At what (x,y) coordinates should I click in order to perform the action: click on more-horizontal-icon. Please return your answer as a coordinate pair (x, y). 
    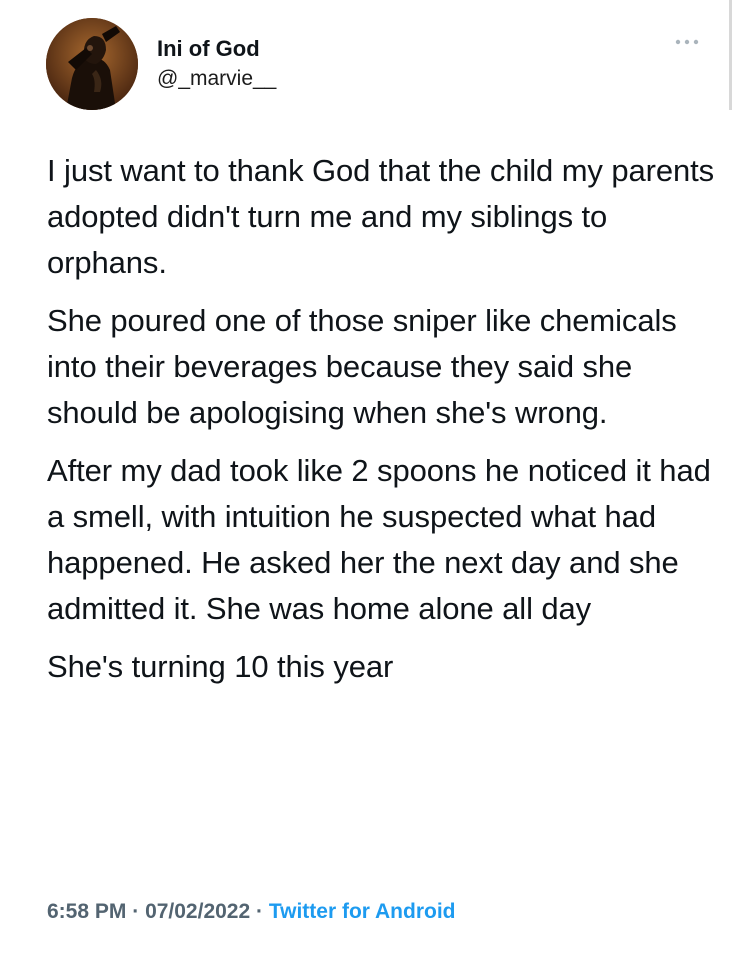
    Looking at the image, I should click on (687, 42).